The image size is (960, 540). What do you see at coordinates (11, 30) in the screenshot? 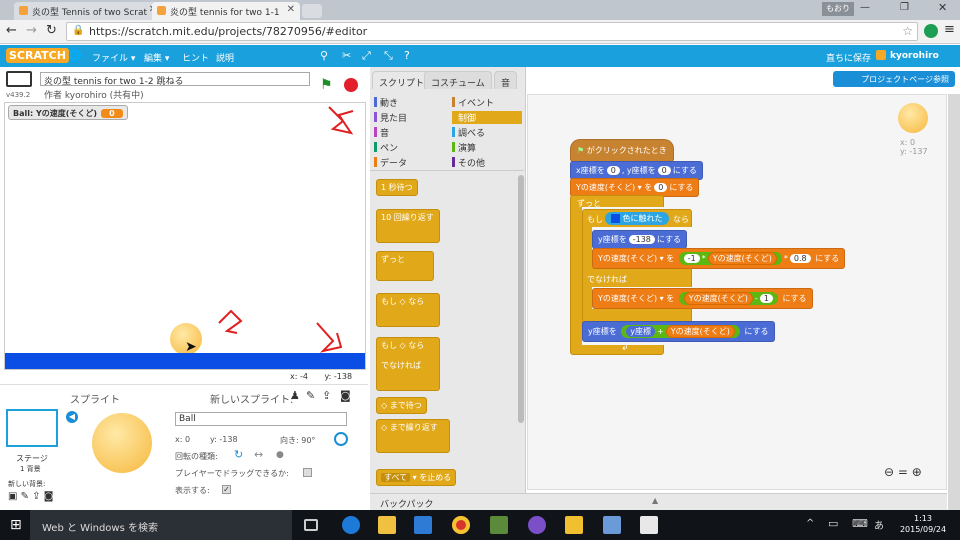
I see `back-icon: ←` at bounding box center [11, 30].